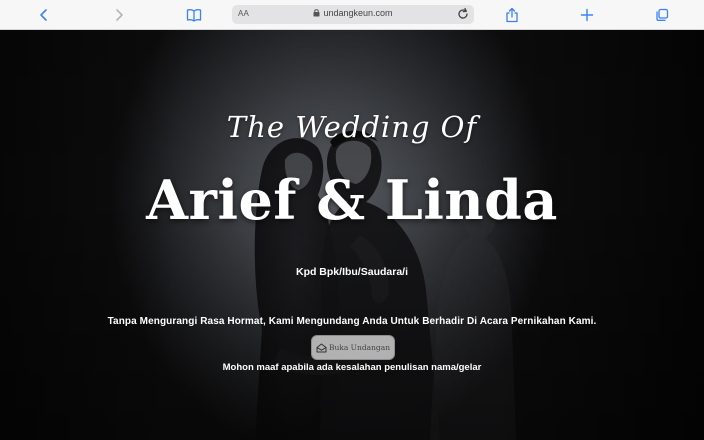 This screenshot has width=704, height=440. I want to click on browser-toolbar: AA undangkeun.com, so click(352, 15).